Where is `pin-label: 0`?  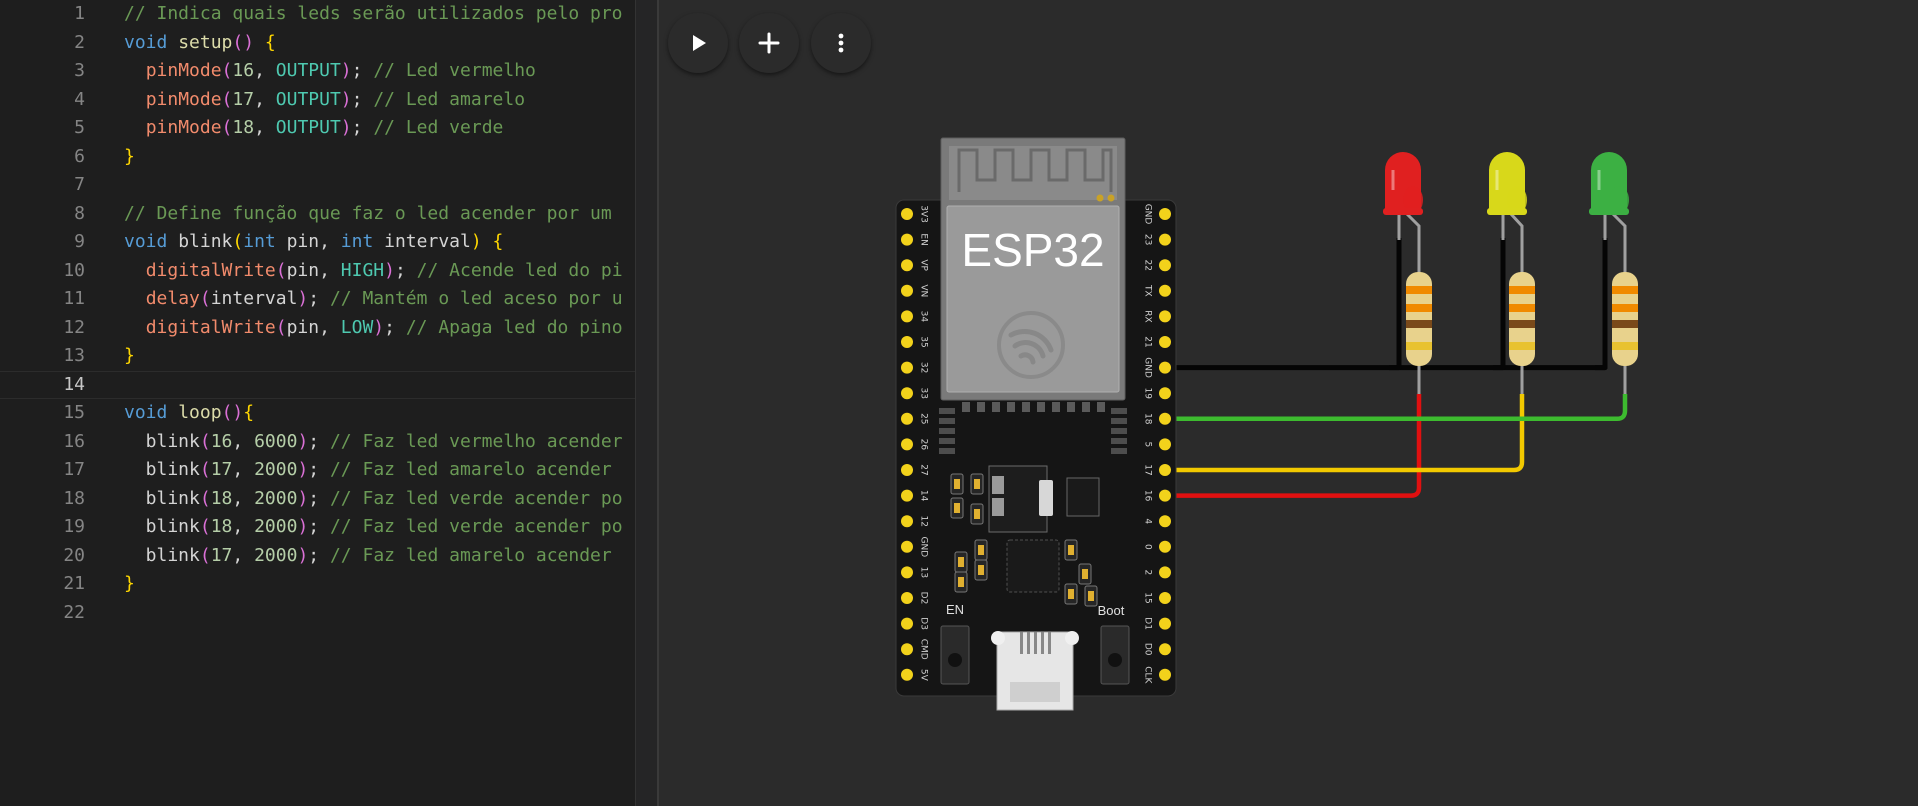
pin-label: 0 is located at coordinates (1148, 547).